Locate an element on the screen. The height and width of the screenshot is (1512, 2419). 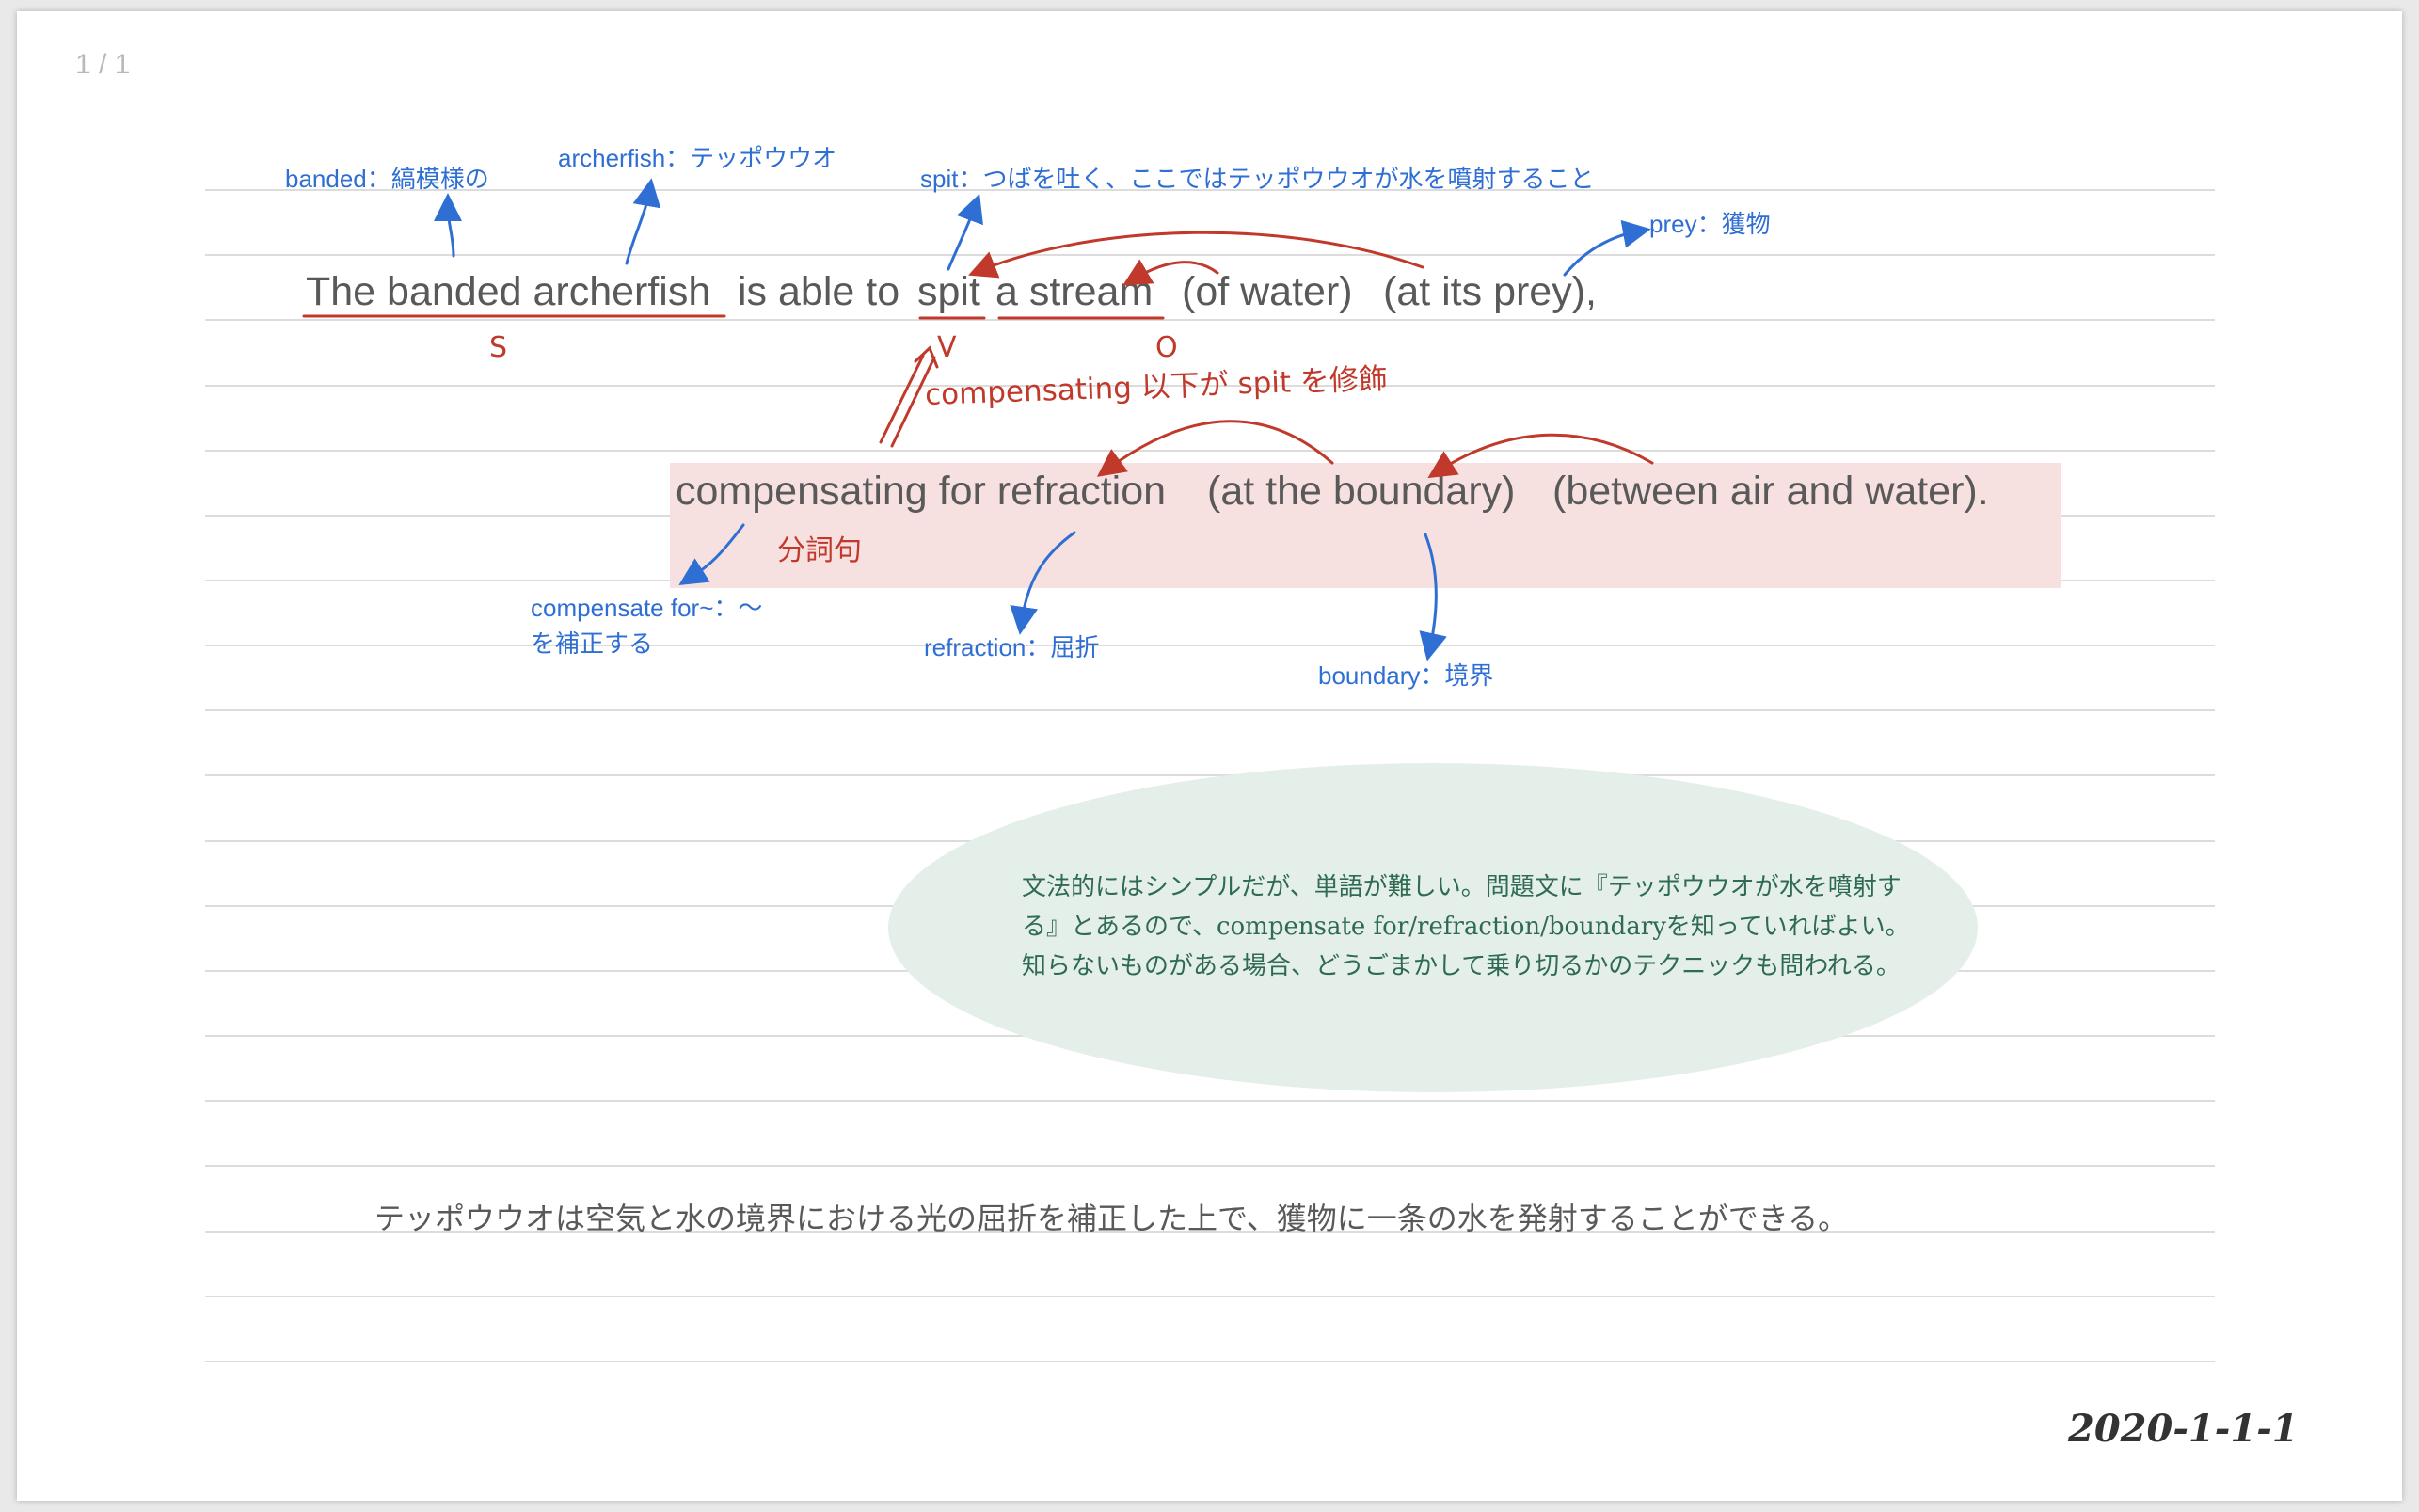
vocab-compensate-line2: を補正する is located at coordinates (592, 644).